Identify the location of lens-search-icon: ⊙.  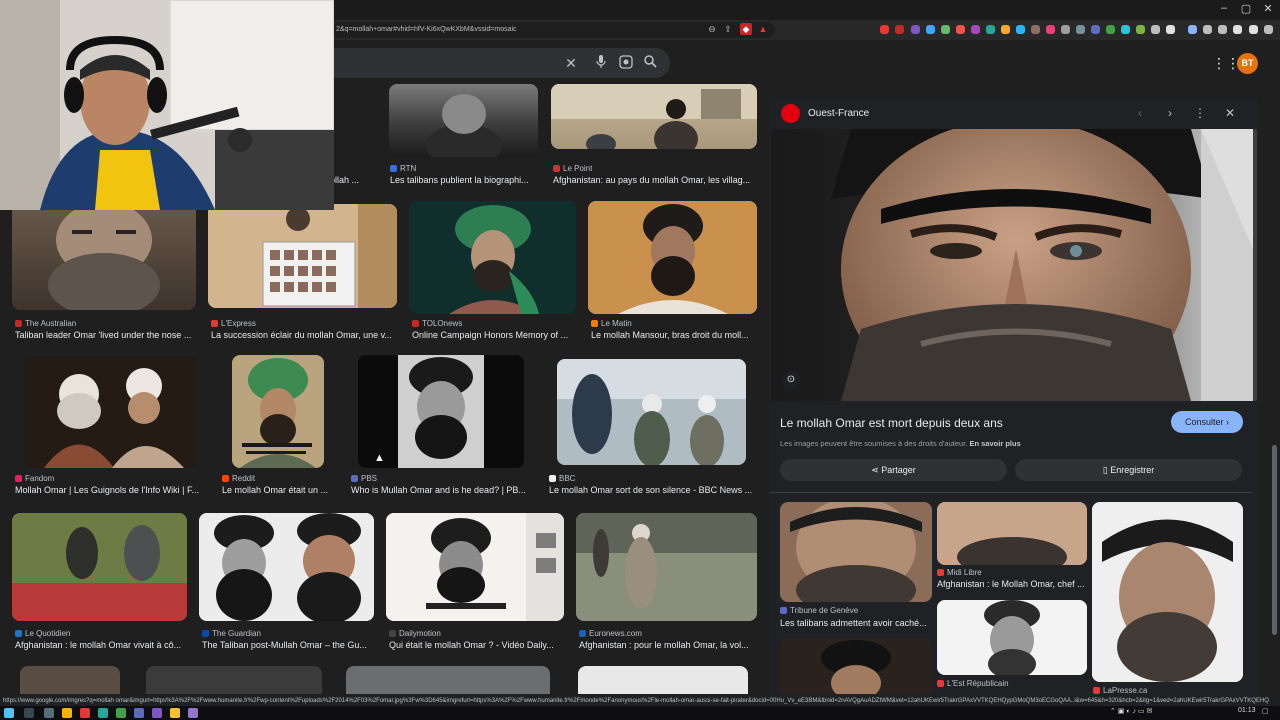
(791, 380).